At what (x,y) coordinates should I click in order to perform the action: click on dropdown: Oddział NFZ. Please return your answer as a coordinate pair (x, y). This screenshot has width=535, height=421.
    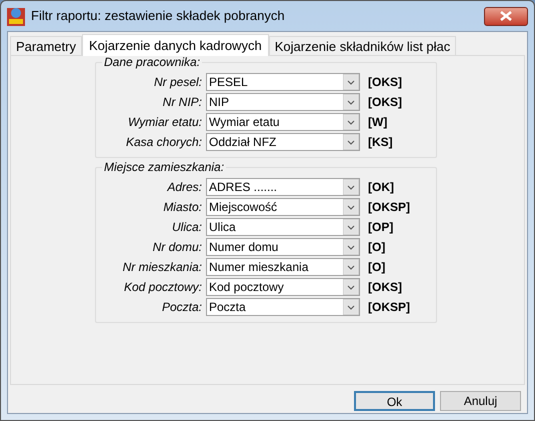
    Looking at the image, I should click on (283, 142).